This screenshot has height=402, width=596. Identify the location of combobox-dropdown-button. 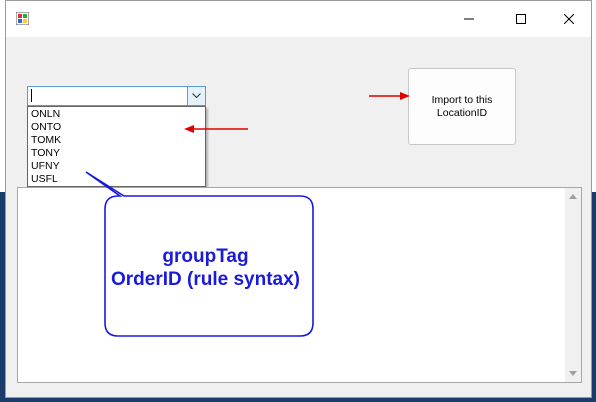
(196, 96).